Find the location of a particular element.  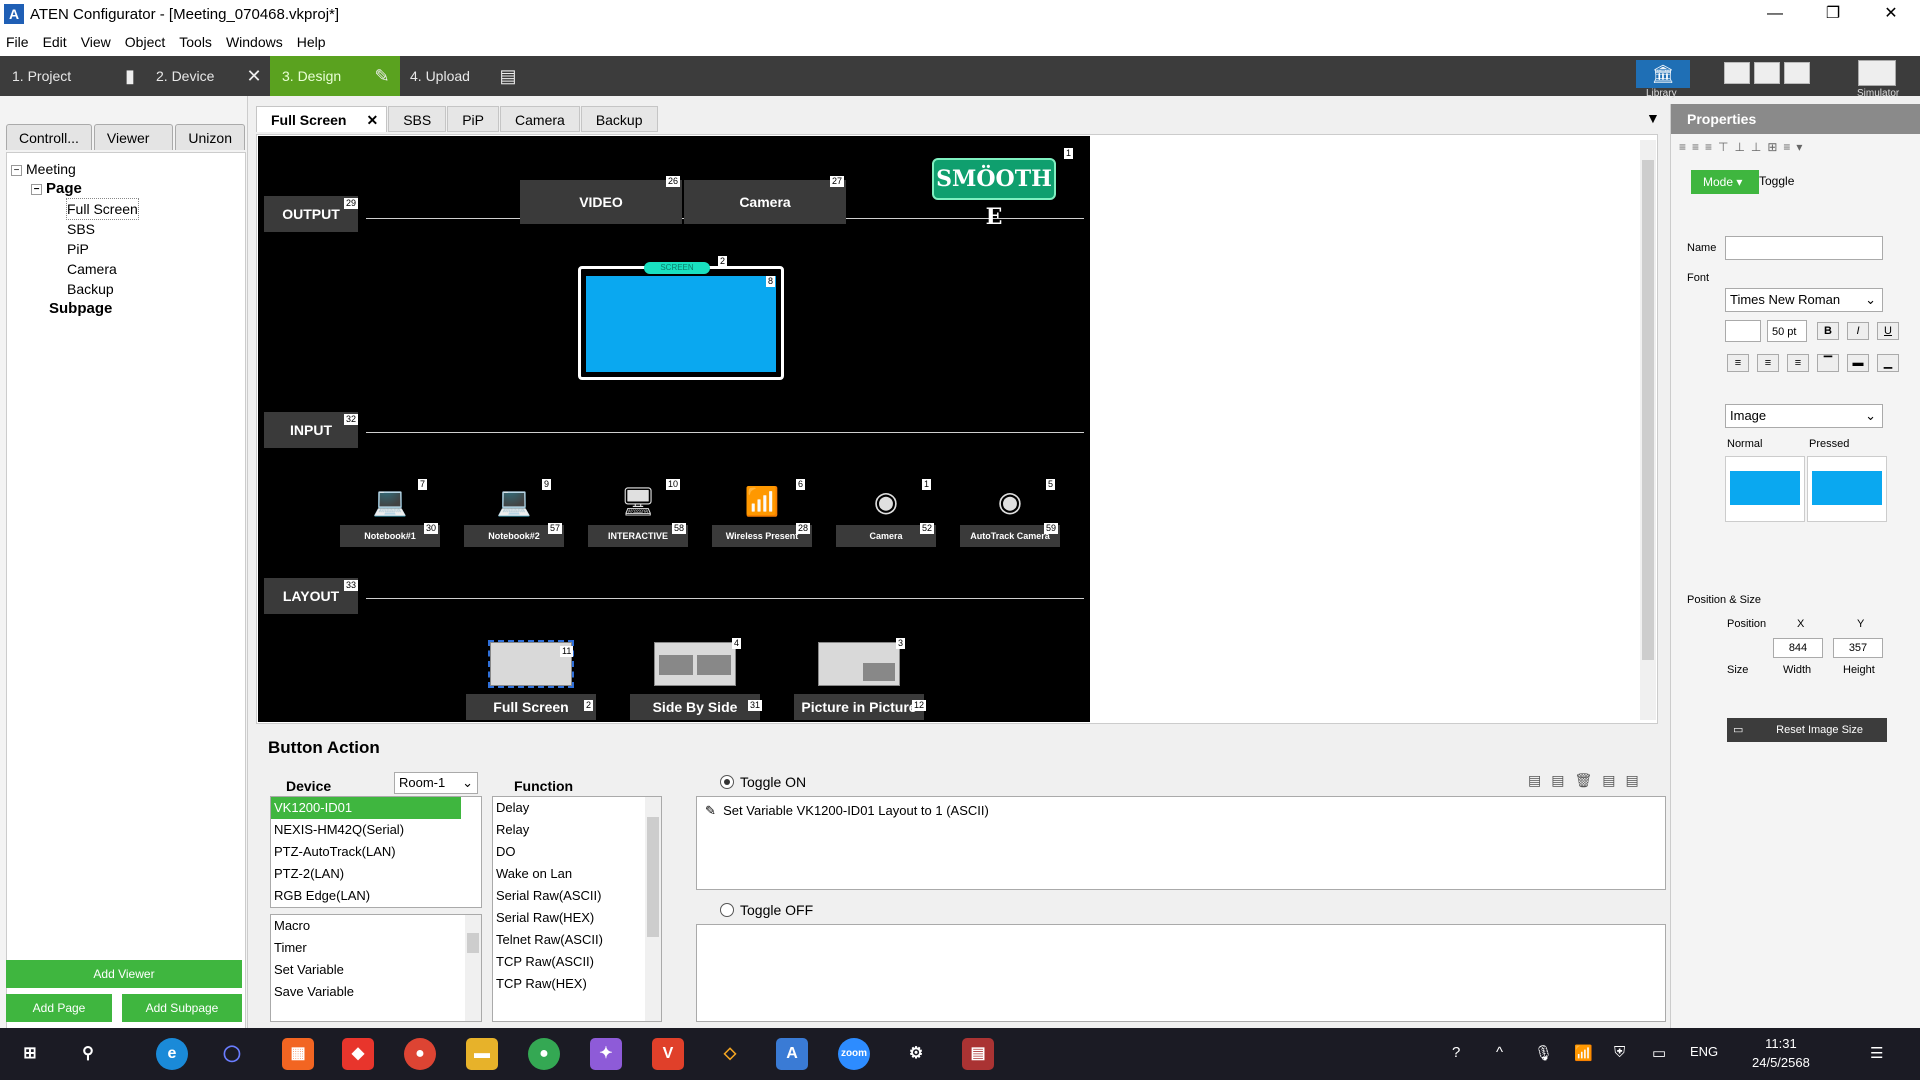

tree-item-full-screen: Full Screen is located at coordinates (102, 209).